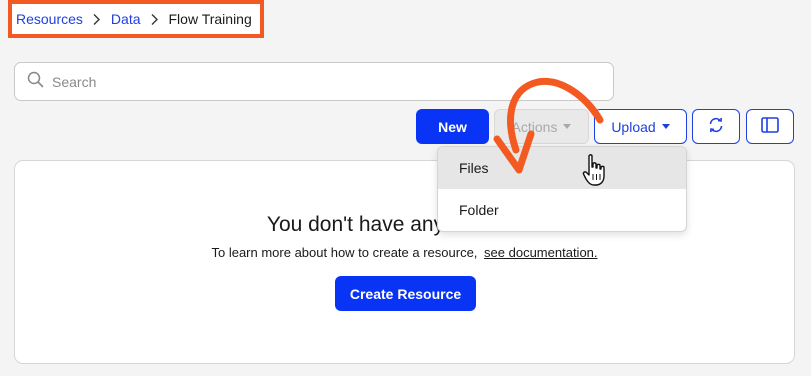  I want to click on actions-button: Actions, so click(541, 126).